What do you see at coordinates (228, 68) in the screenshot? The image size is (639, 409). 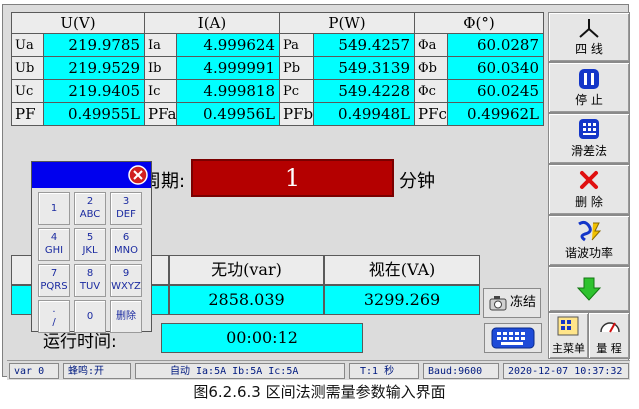 I see `value-ib: 4.999991` at bounding box center [228, 68].